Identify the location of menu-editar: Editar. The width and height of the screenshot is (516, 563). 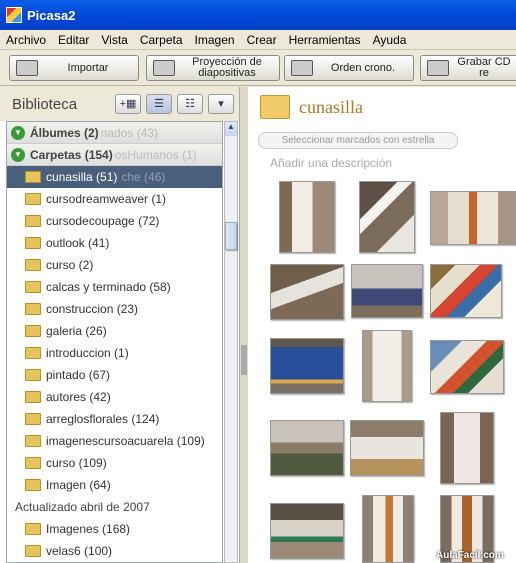
(73, 40).